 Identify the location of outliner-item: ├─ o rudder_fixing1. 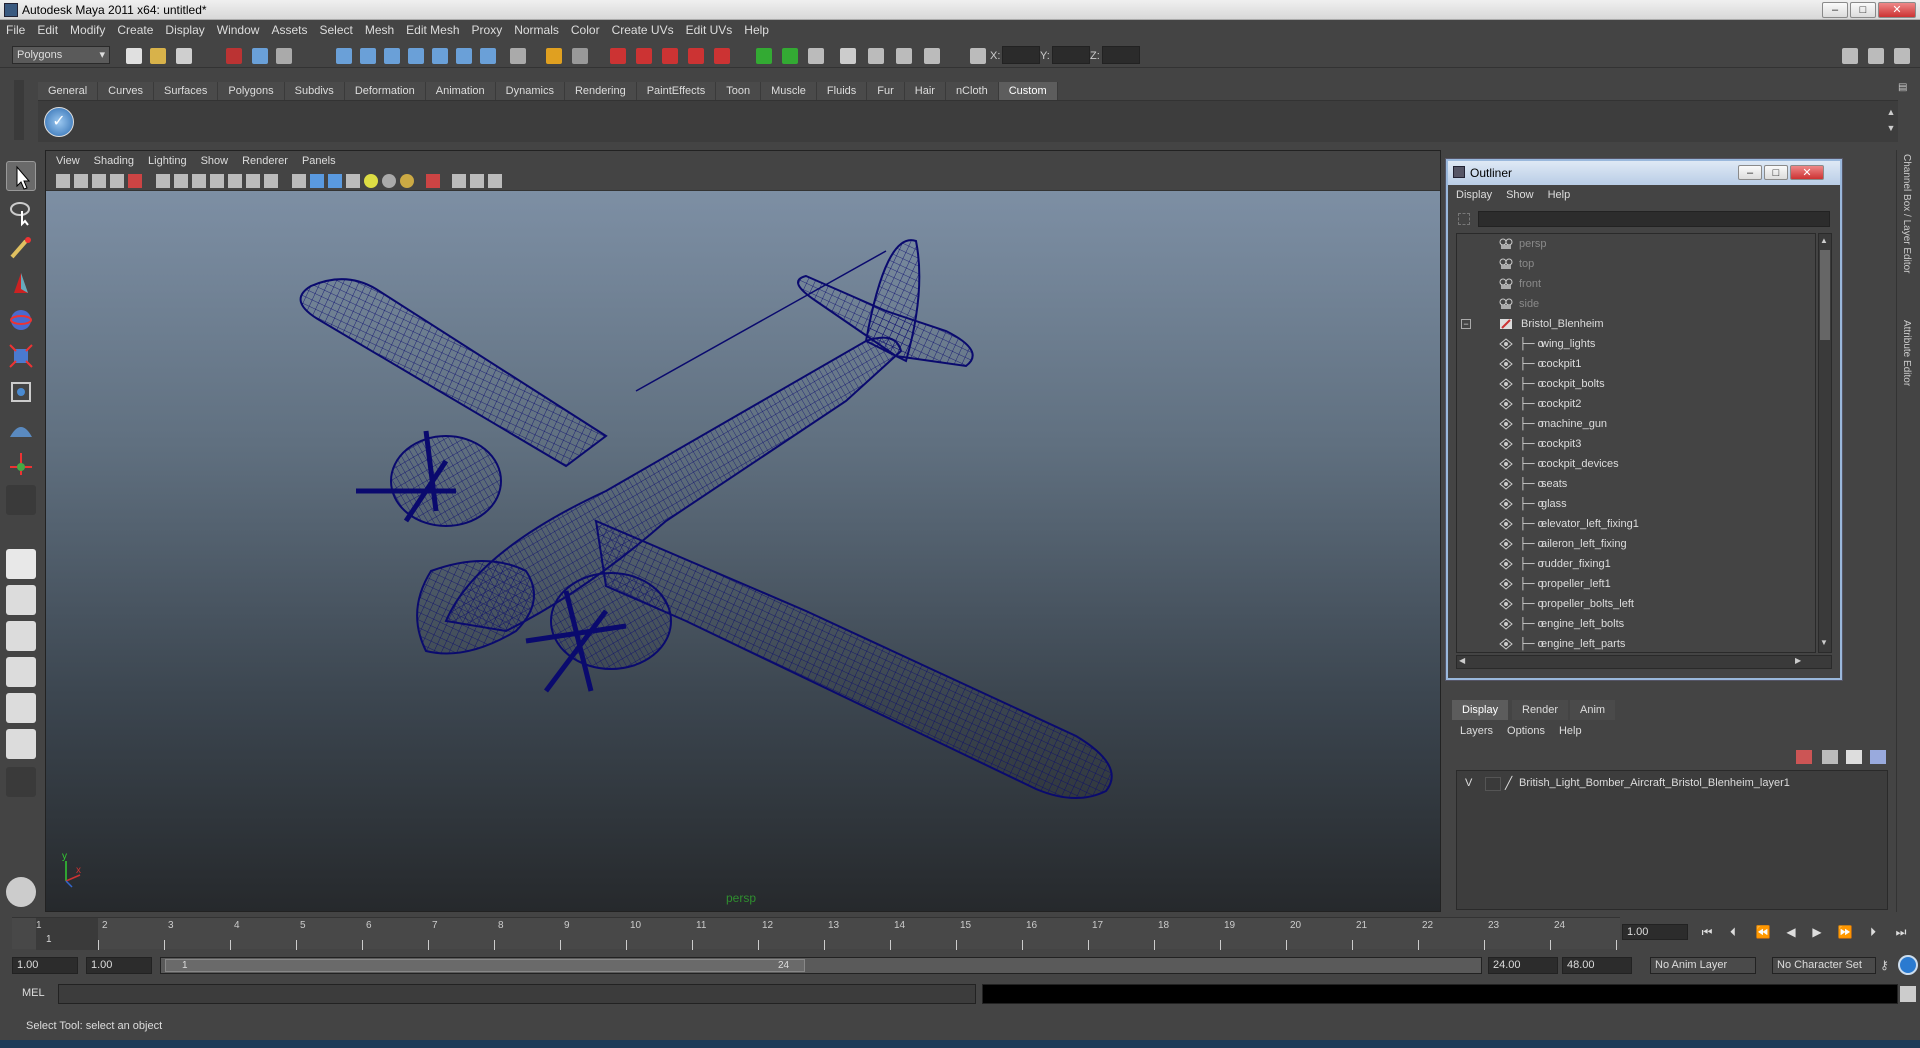
(1636, 564).